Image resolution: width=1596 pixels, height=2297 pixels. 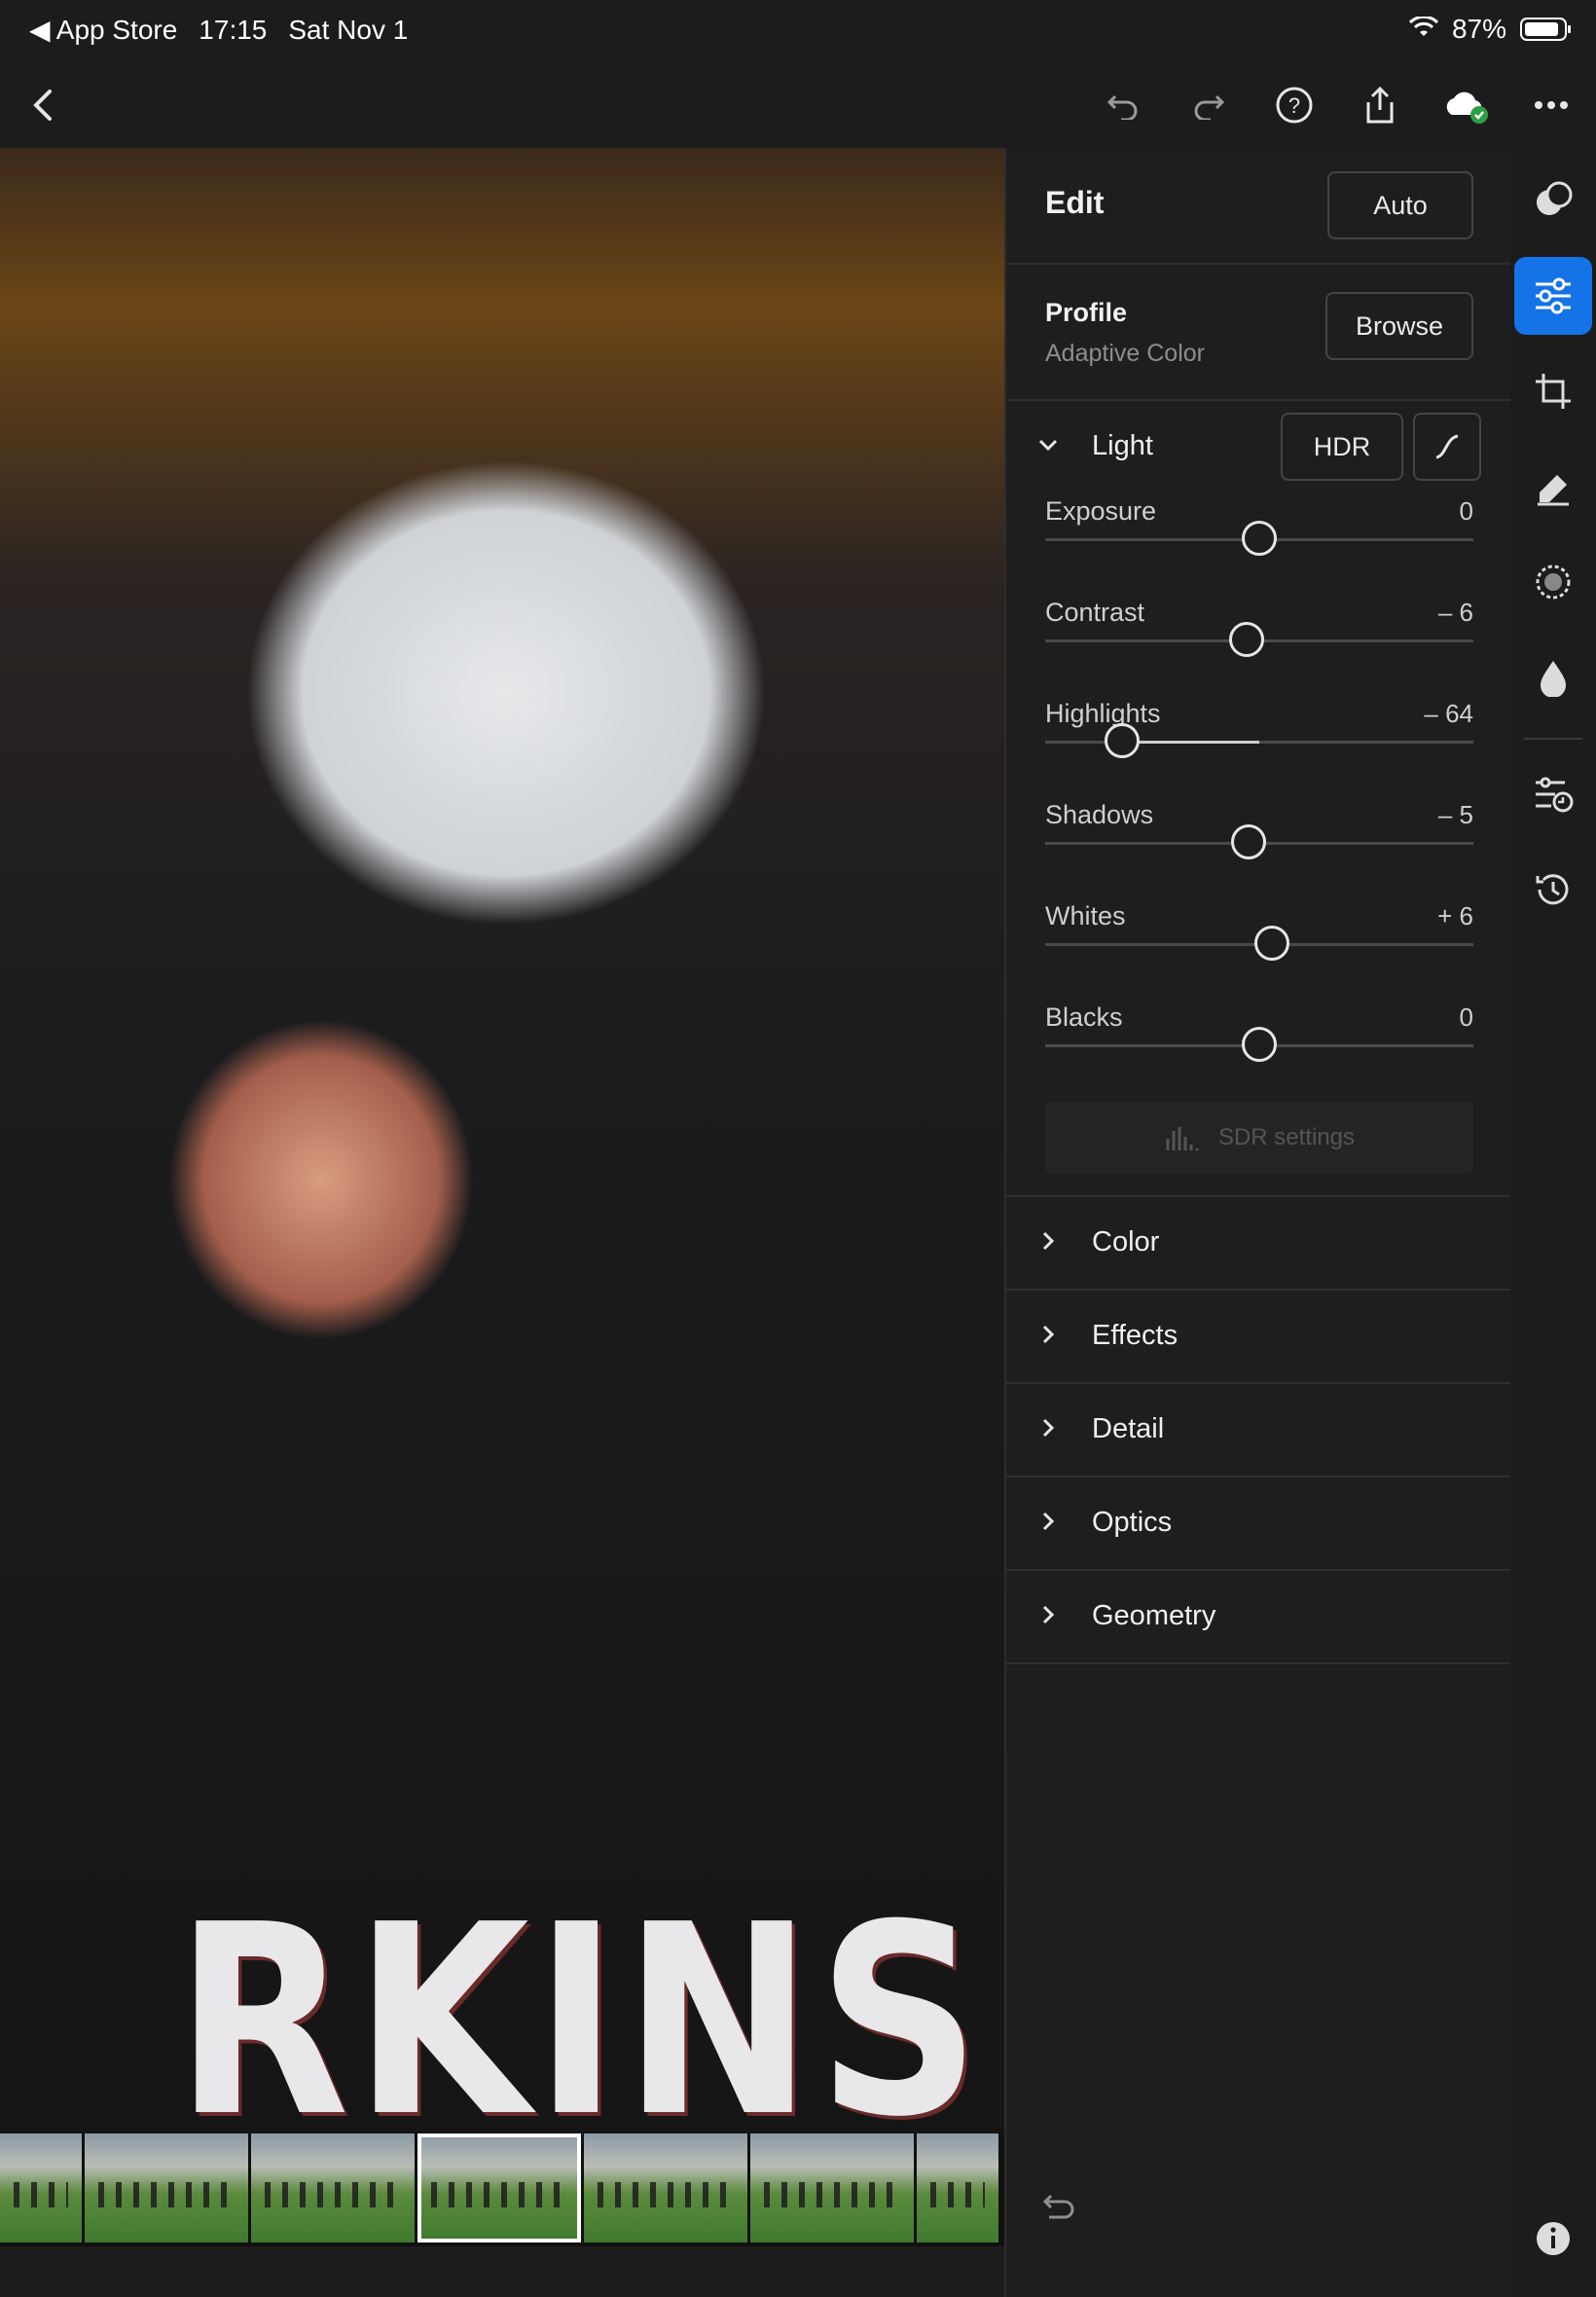 I want to click on slider-label: Highlights, so click(x=1103, y=713).